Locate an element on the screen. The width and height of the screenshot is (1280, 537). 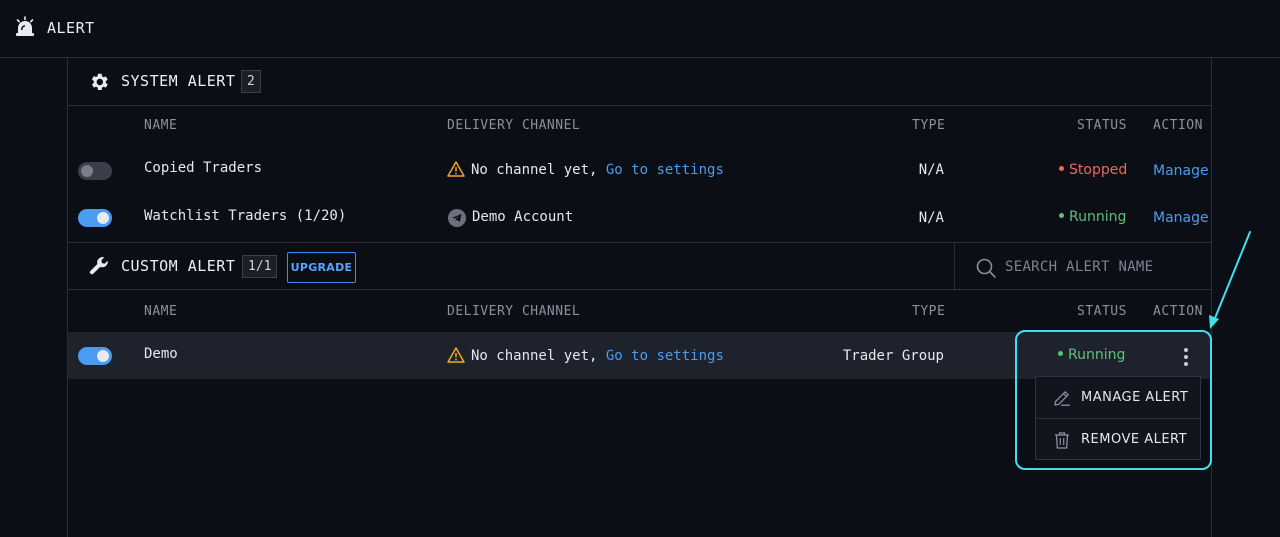
delivery-channel: Demo Account is located at coordinates (523, 217).